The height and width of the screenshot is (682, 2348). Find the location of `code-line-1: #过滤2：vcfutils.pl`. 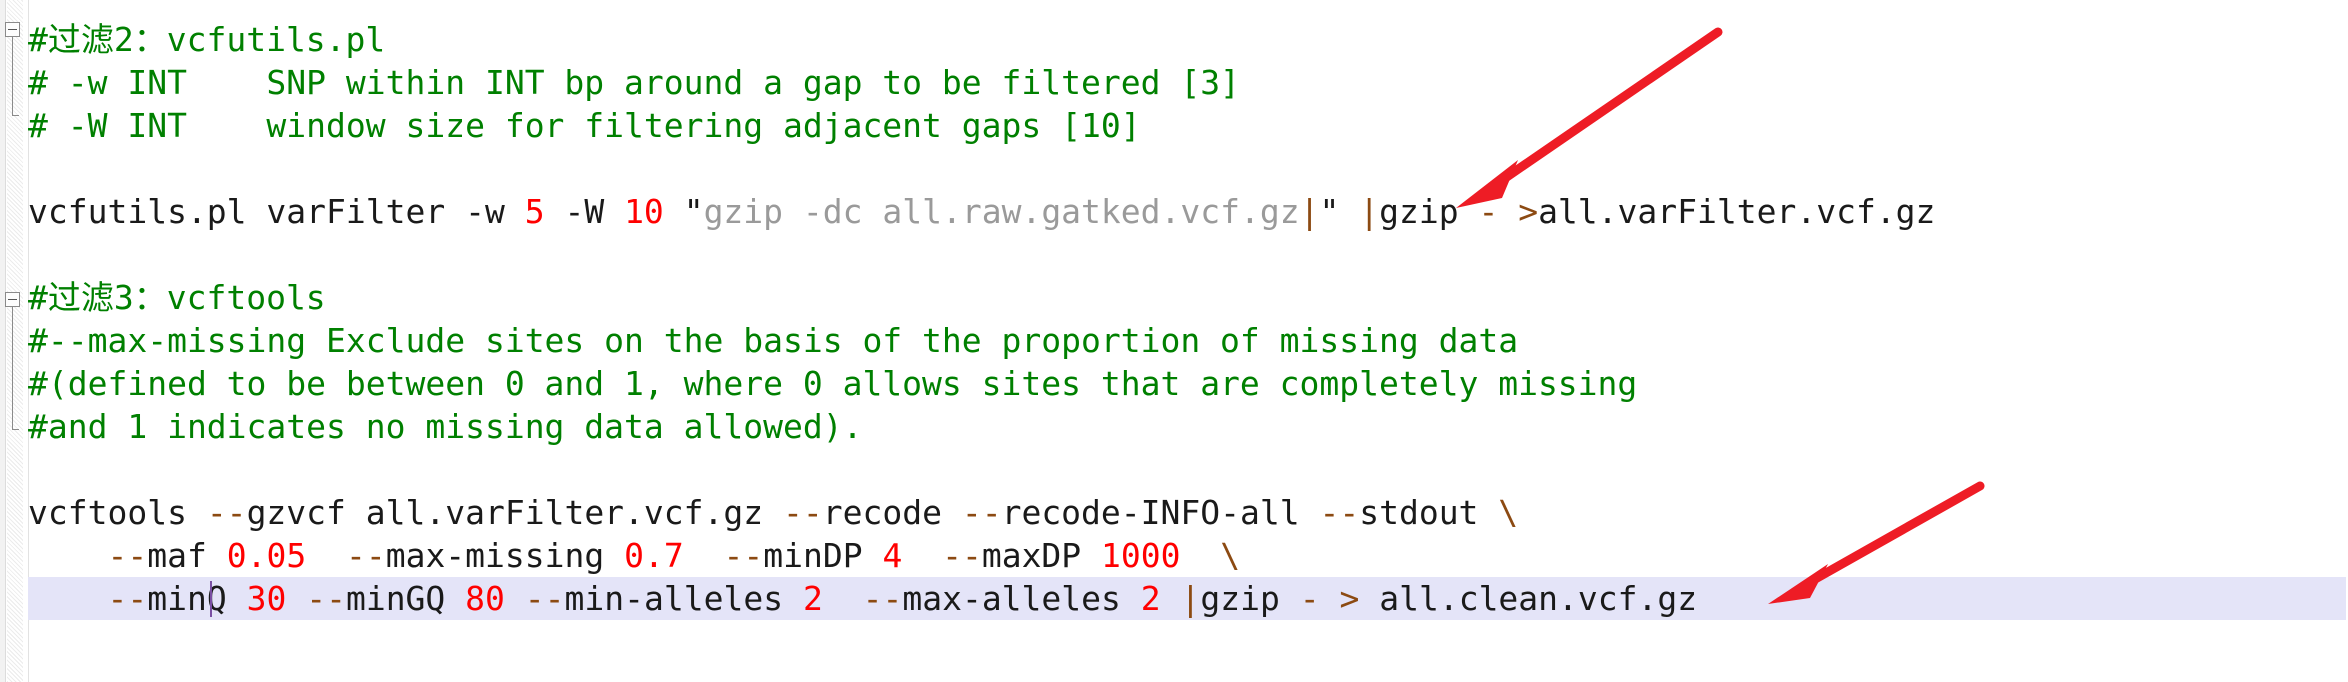

code-line-1: #过滤2：vcfutils.pl is located at coordinates (206, 39).